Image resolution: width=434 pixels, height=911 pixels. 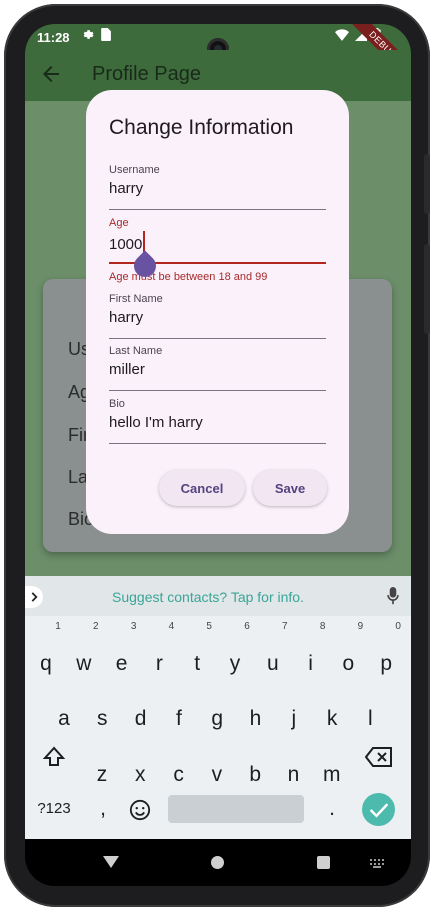 What do you see at coordinates (46, 664) in the screenshot?
I see `key-q: q` at bounding box center [46, 664].